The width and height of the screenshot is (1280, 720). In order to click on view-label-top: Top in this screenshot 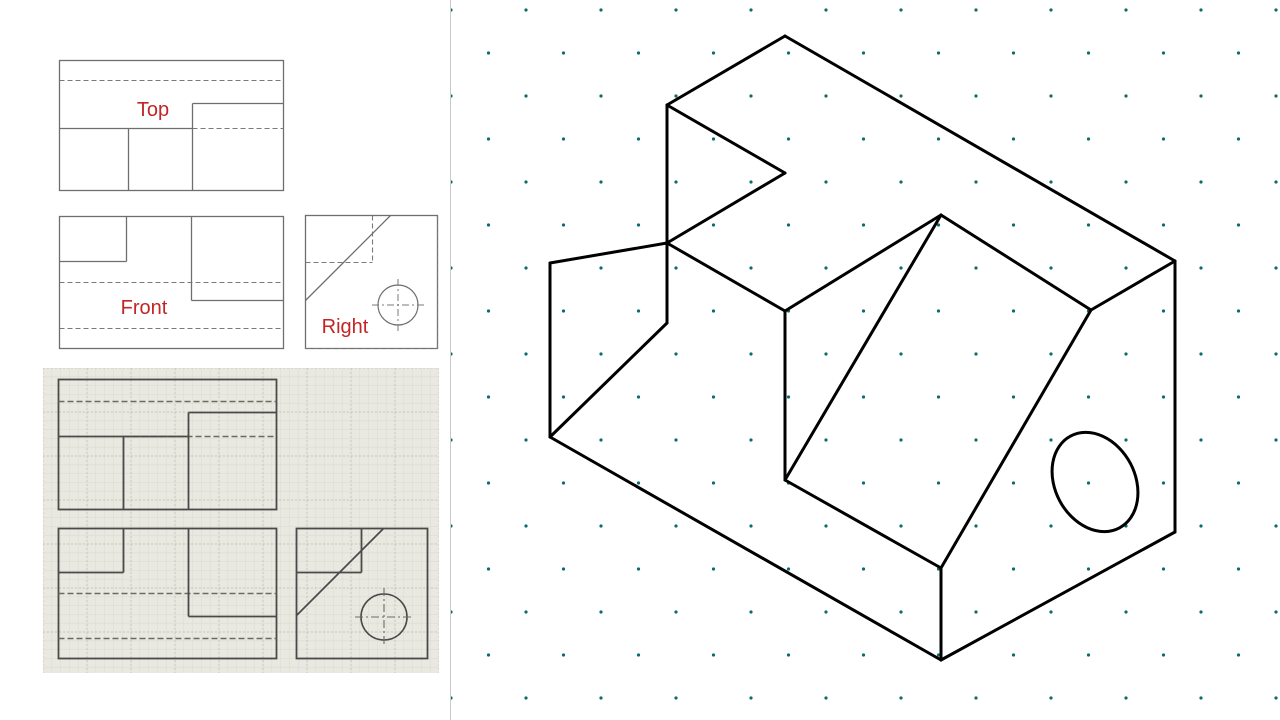, I will do `click(153, 110)`.